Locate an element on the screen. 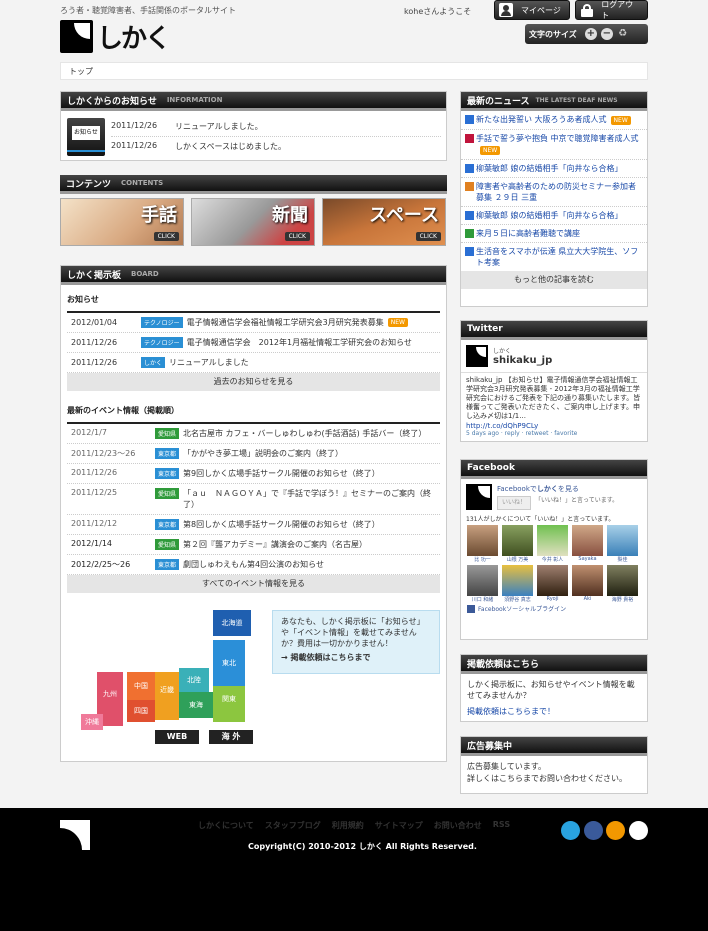 This screenshot has height=931, width=708. rss-circle-icon is located at coordinates (615, 830).